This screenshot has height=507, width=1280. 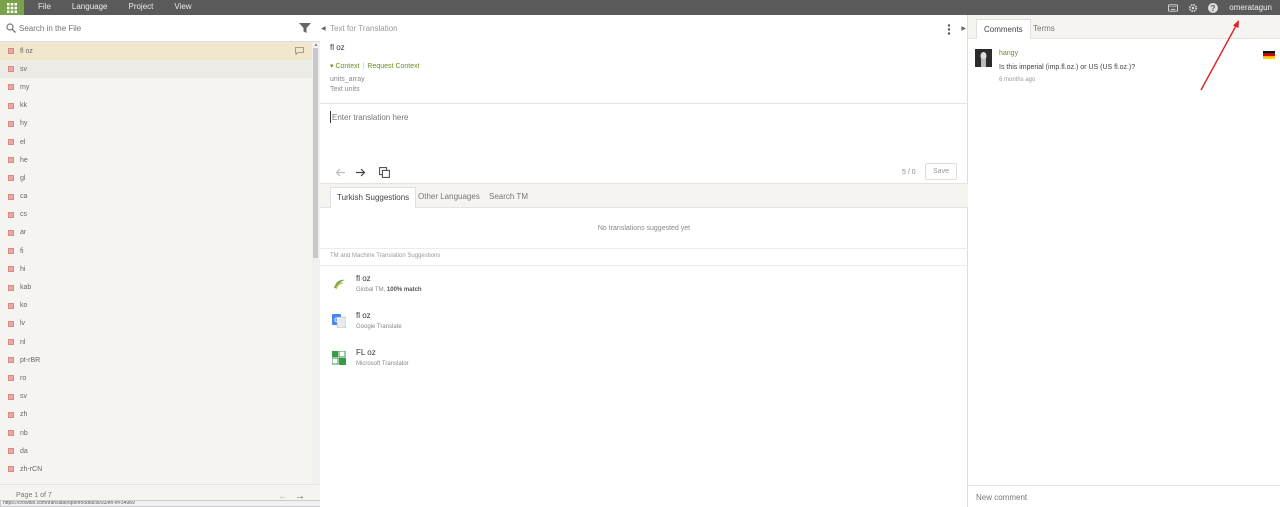 I want to click on string-text: nb, so click(x=24, y=433).